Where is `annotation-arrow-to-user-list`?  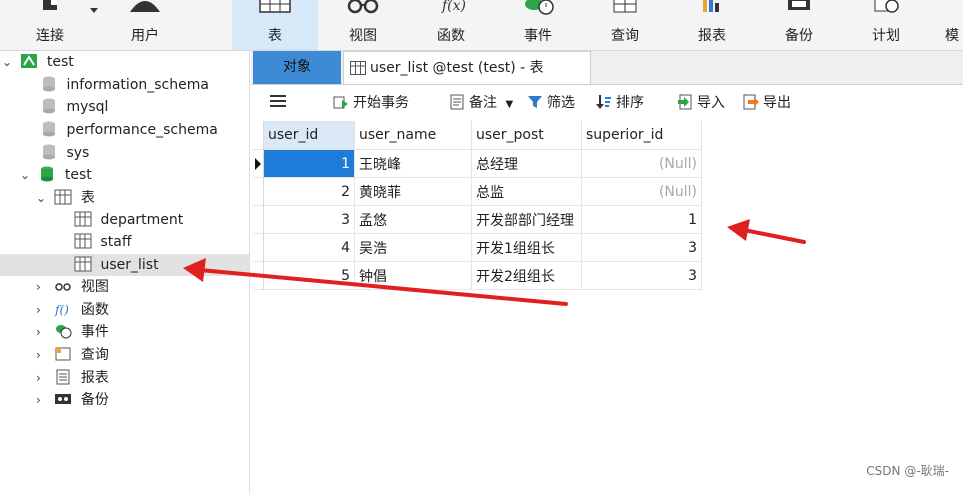
annotation-arrow-to-user-list is located at coordinates (375, 282).